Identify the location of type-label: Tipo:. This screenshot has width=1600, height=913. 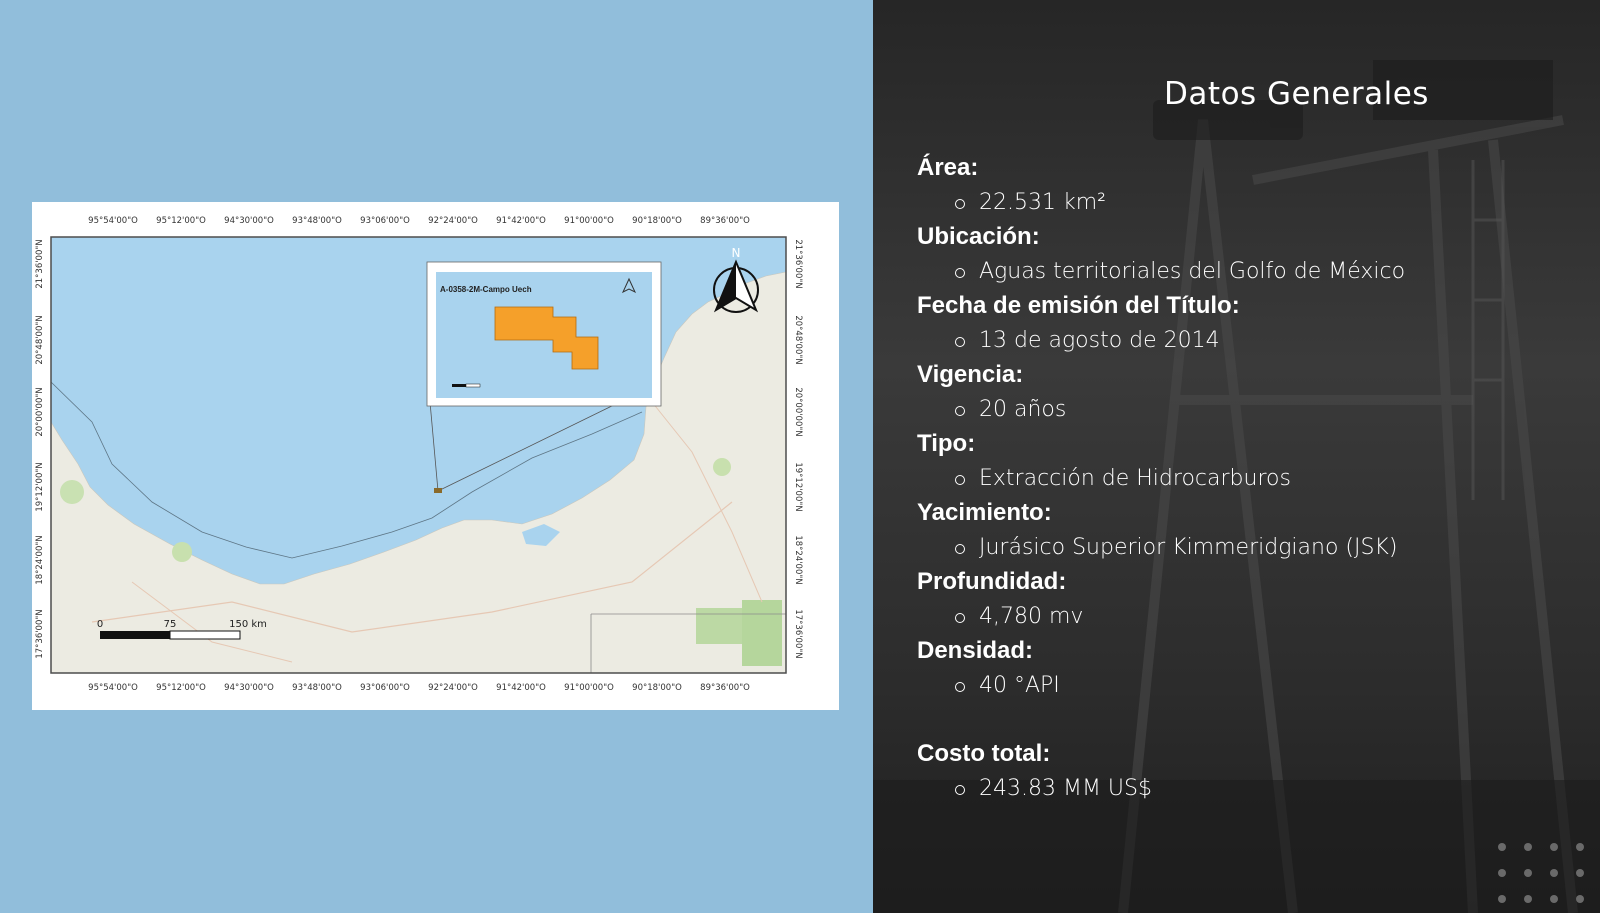
(946, 443).